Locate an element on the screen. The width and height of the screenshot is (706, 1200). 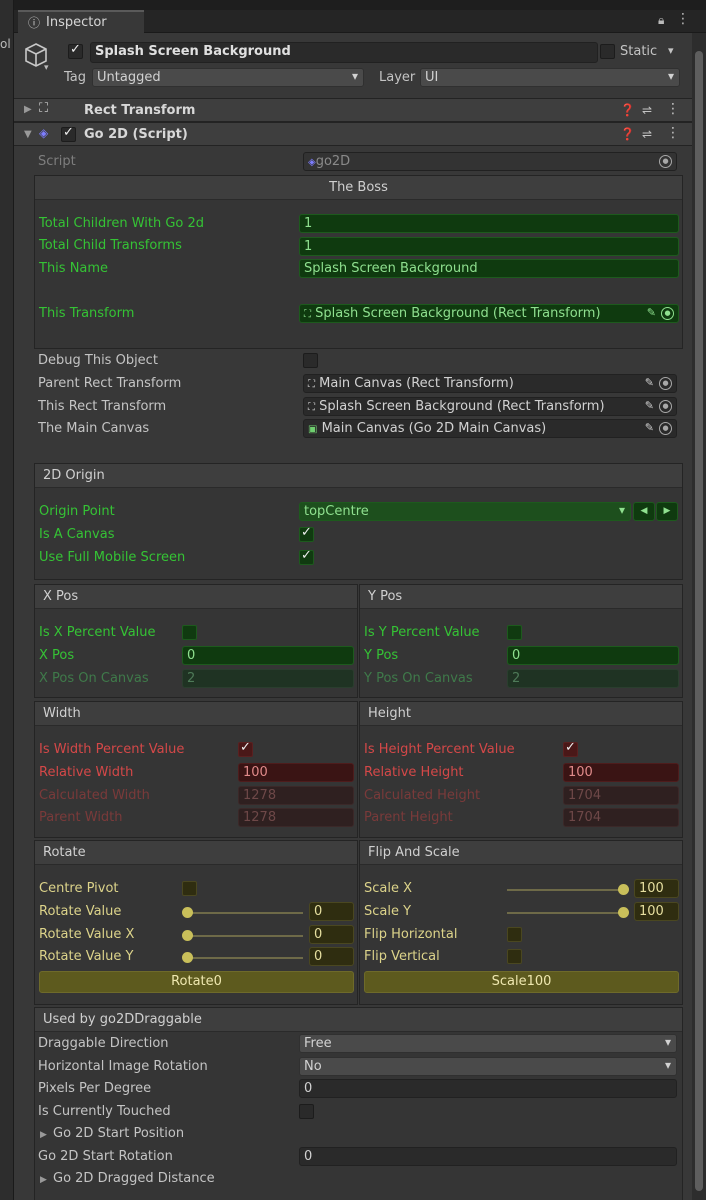
this-name-label: This Name is located at coordinates (74, 268).